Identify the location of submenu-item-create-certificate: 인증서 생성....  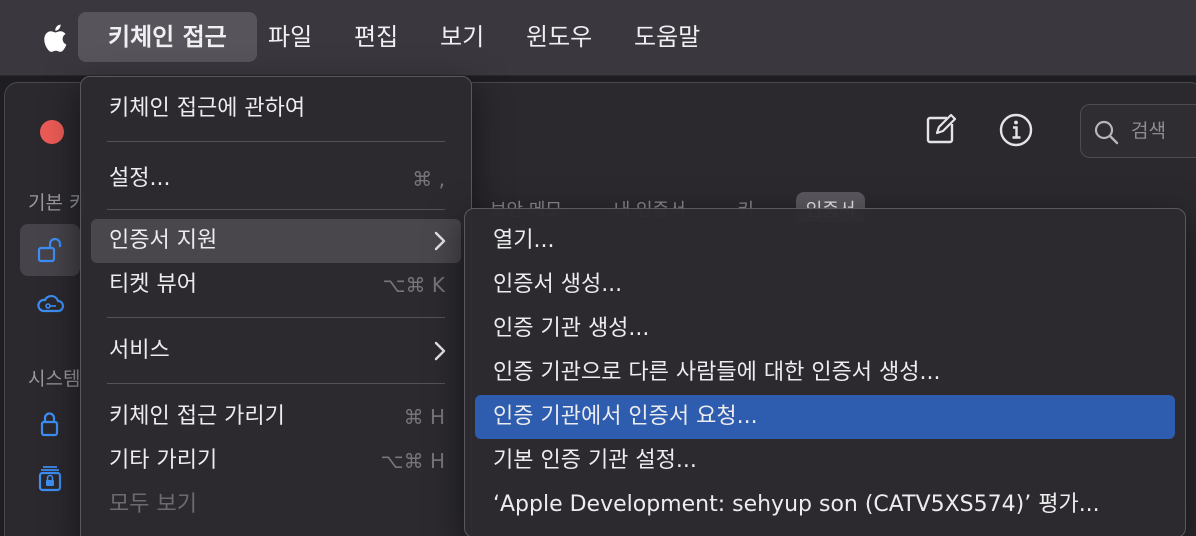
(825, 285).